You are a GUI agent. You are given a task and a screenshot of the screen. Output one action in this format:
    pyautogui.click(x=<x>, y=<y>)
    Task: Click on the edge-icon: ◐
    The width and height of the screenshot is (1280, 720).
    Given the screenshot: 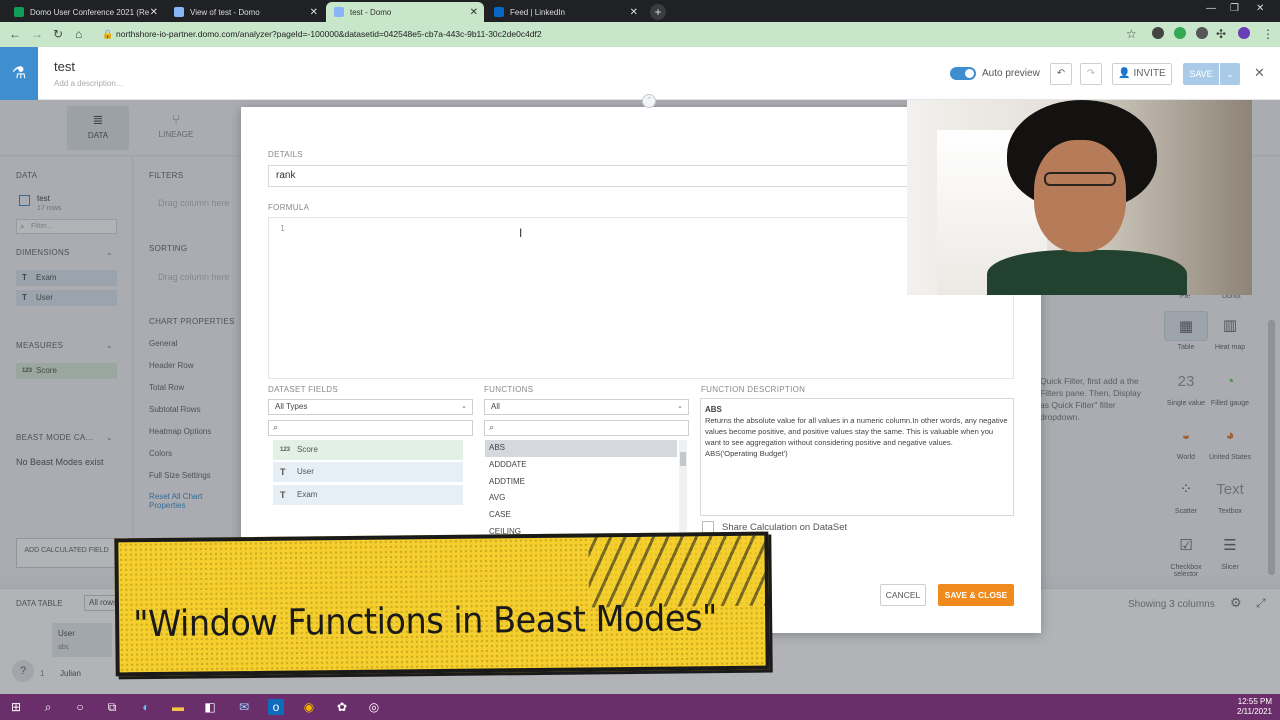 What is the action you would take?
    pyautogui.click(x=146, y=707)
    